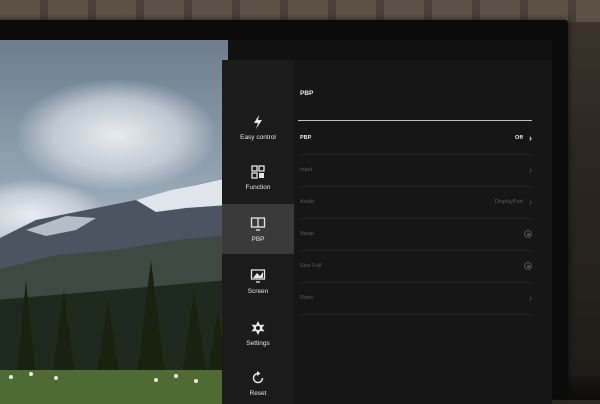  I want to click on lightning-icon, so click(258, 121).